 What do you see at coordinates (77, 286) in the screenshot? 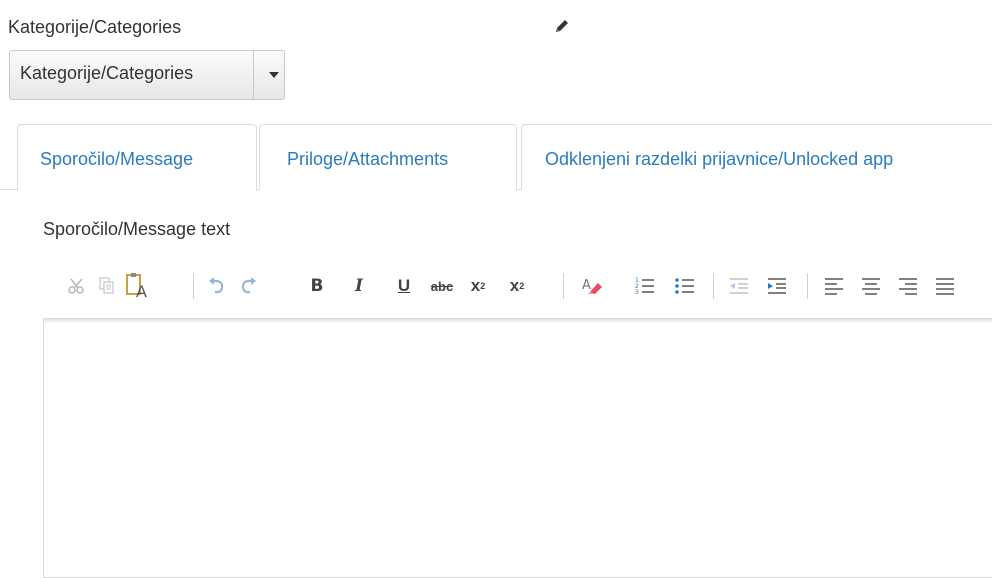
I see `cut-icon` at bounding box center [77, 286].